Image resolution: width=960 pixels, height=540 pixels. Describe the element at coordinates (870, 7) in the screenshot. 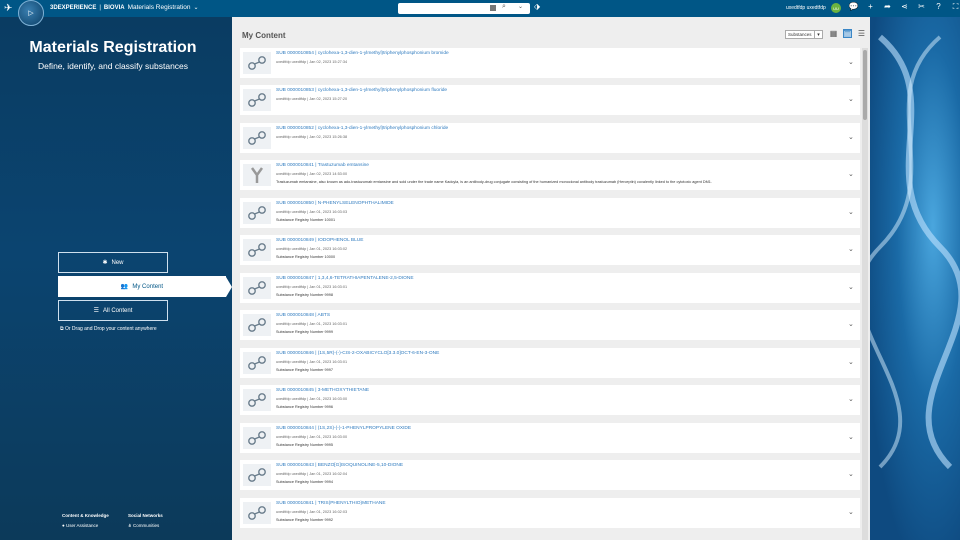

I see `add-icon: +` at that location.